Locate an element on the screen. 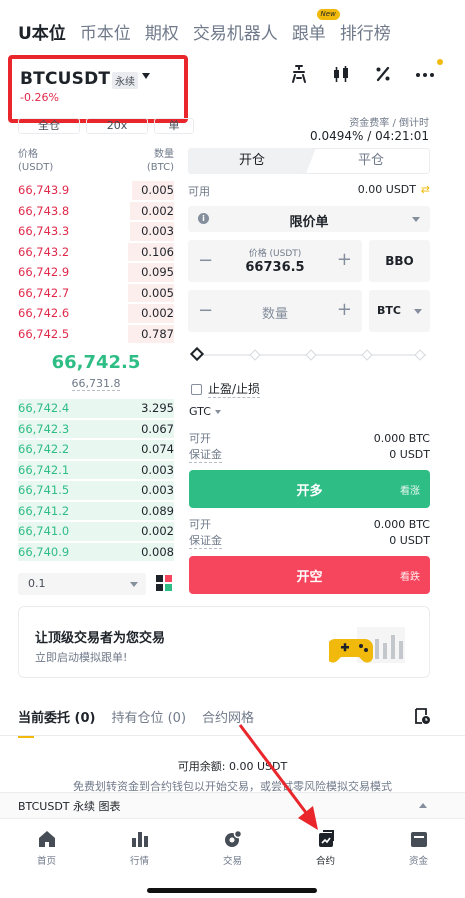 This screenshot has height=898, width=465. qty-header-unit: (BTC) is located at coordinates (160, 167).